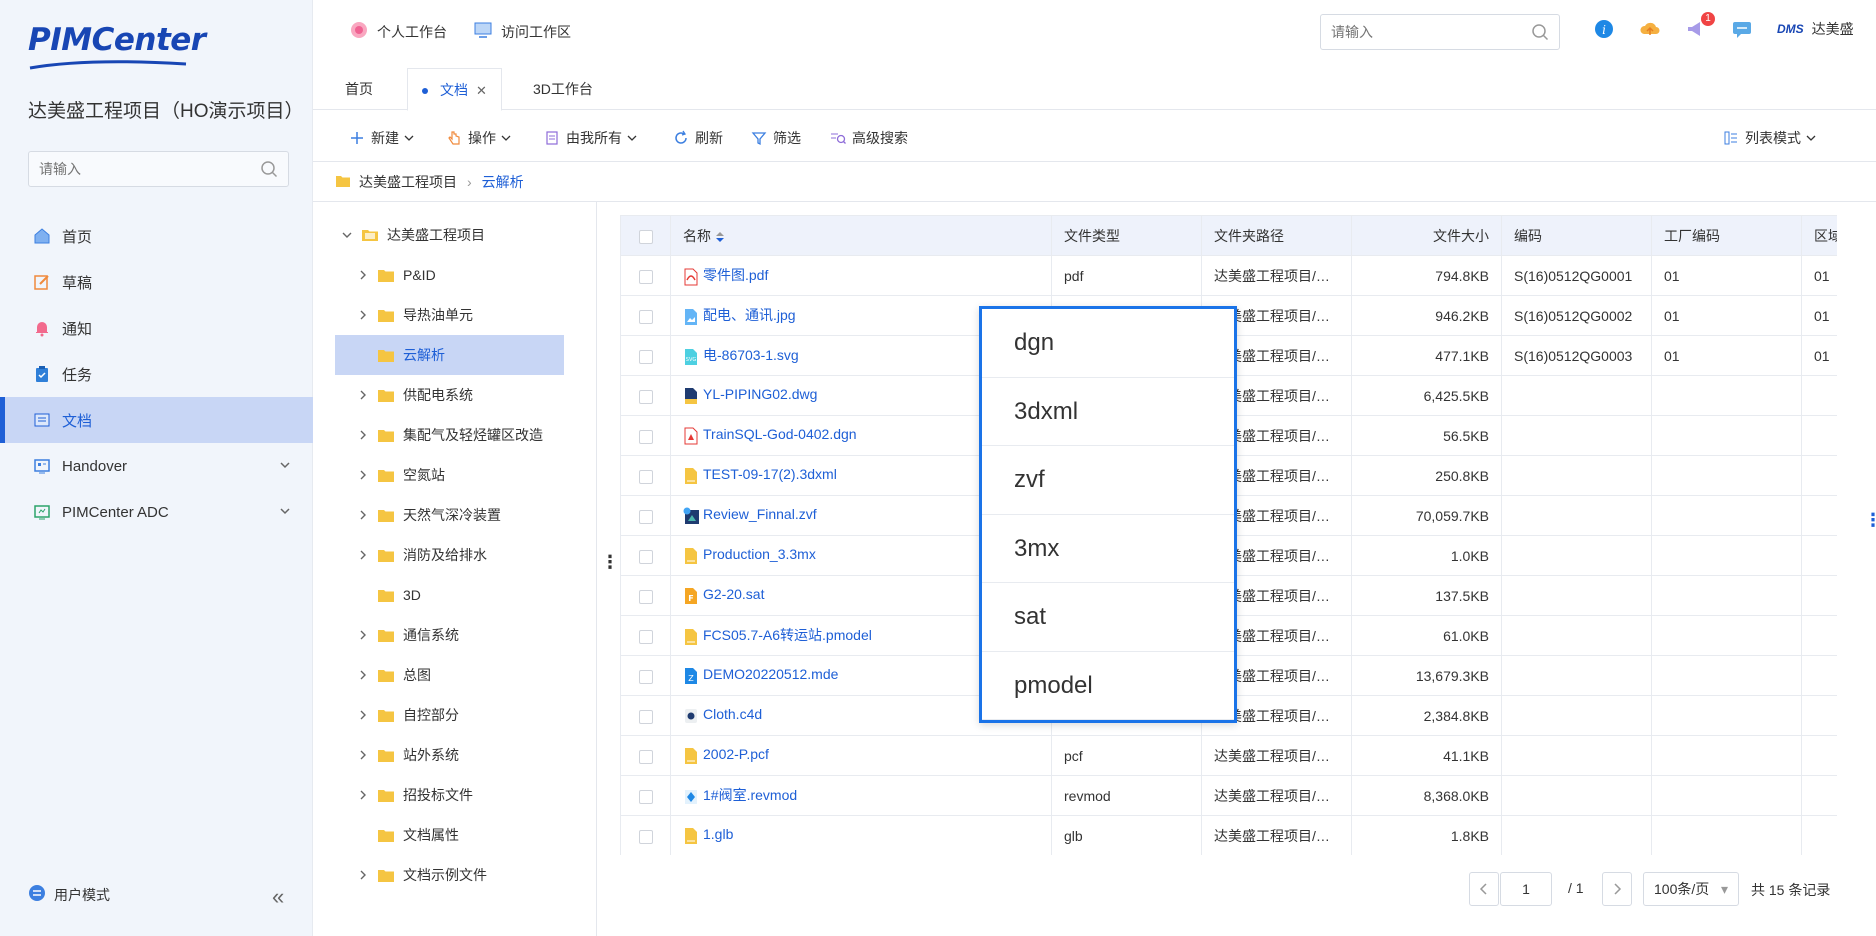 This screenshot has width=1876, height=936. Describe the element at coordinates (787, 635) in the screenshot. I see `file-name: FCS05.7-A6转运站.pmodel` at that location.